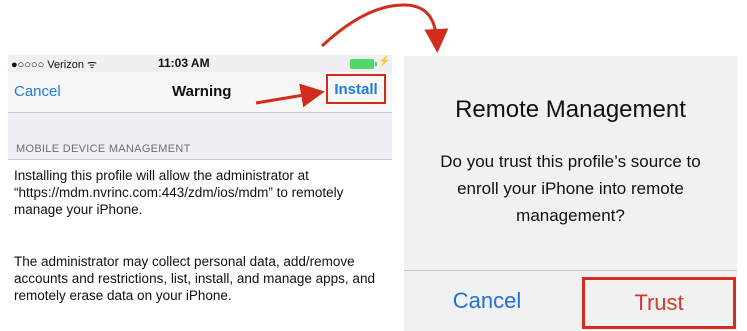 The height and width of the screenshot is (331, 747). What do you see at coordinates (570, 109) in the screenshot?
I see `alert-title: Remote Management` at bounding box center [570, 109].